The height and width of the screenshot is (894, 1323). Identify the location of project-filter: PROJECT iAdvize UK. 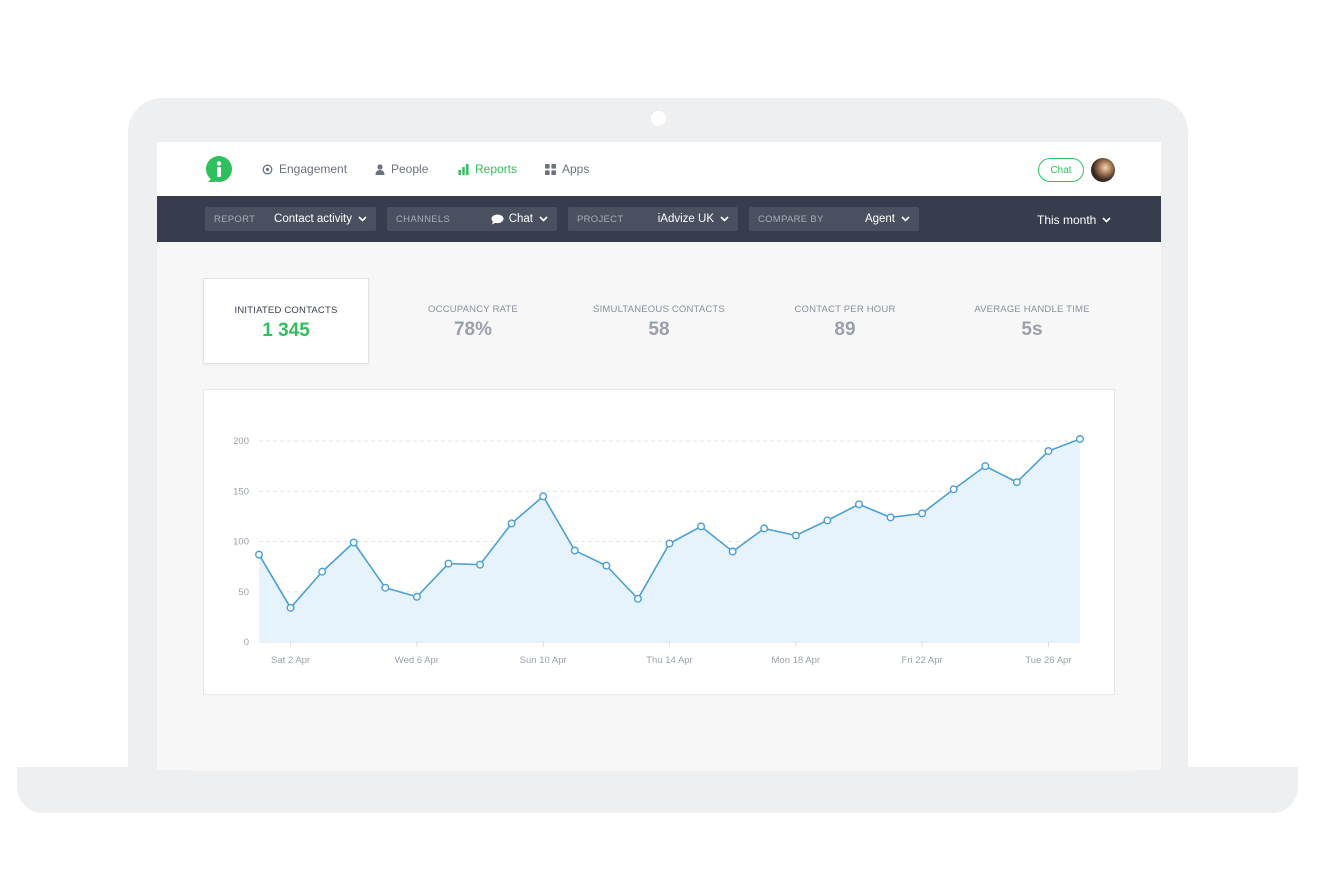
(653, 219).